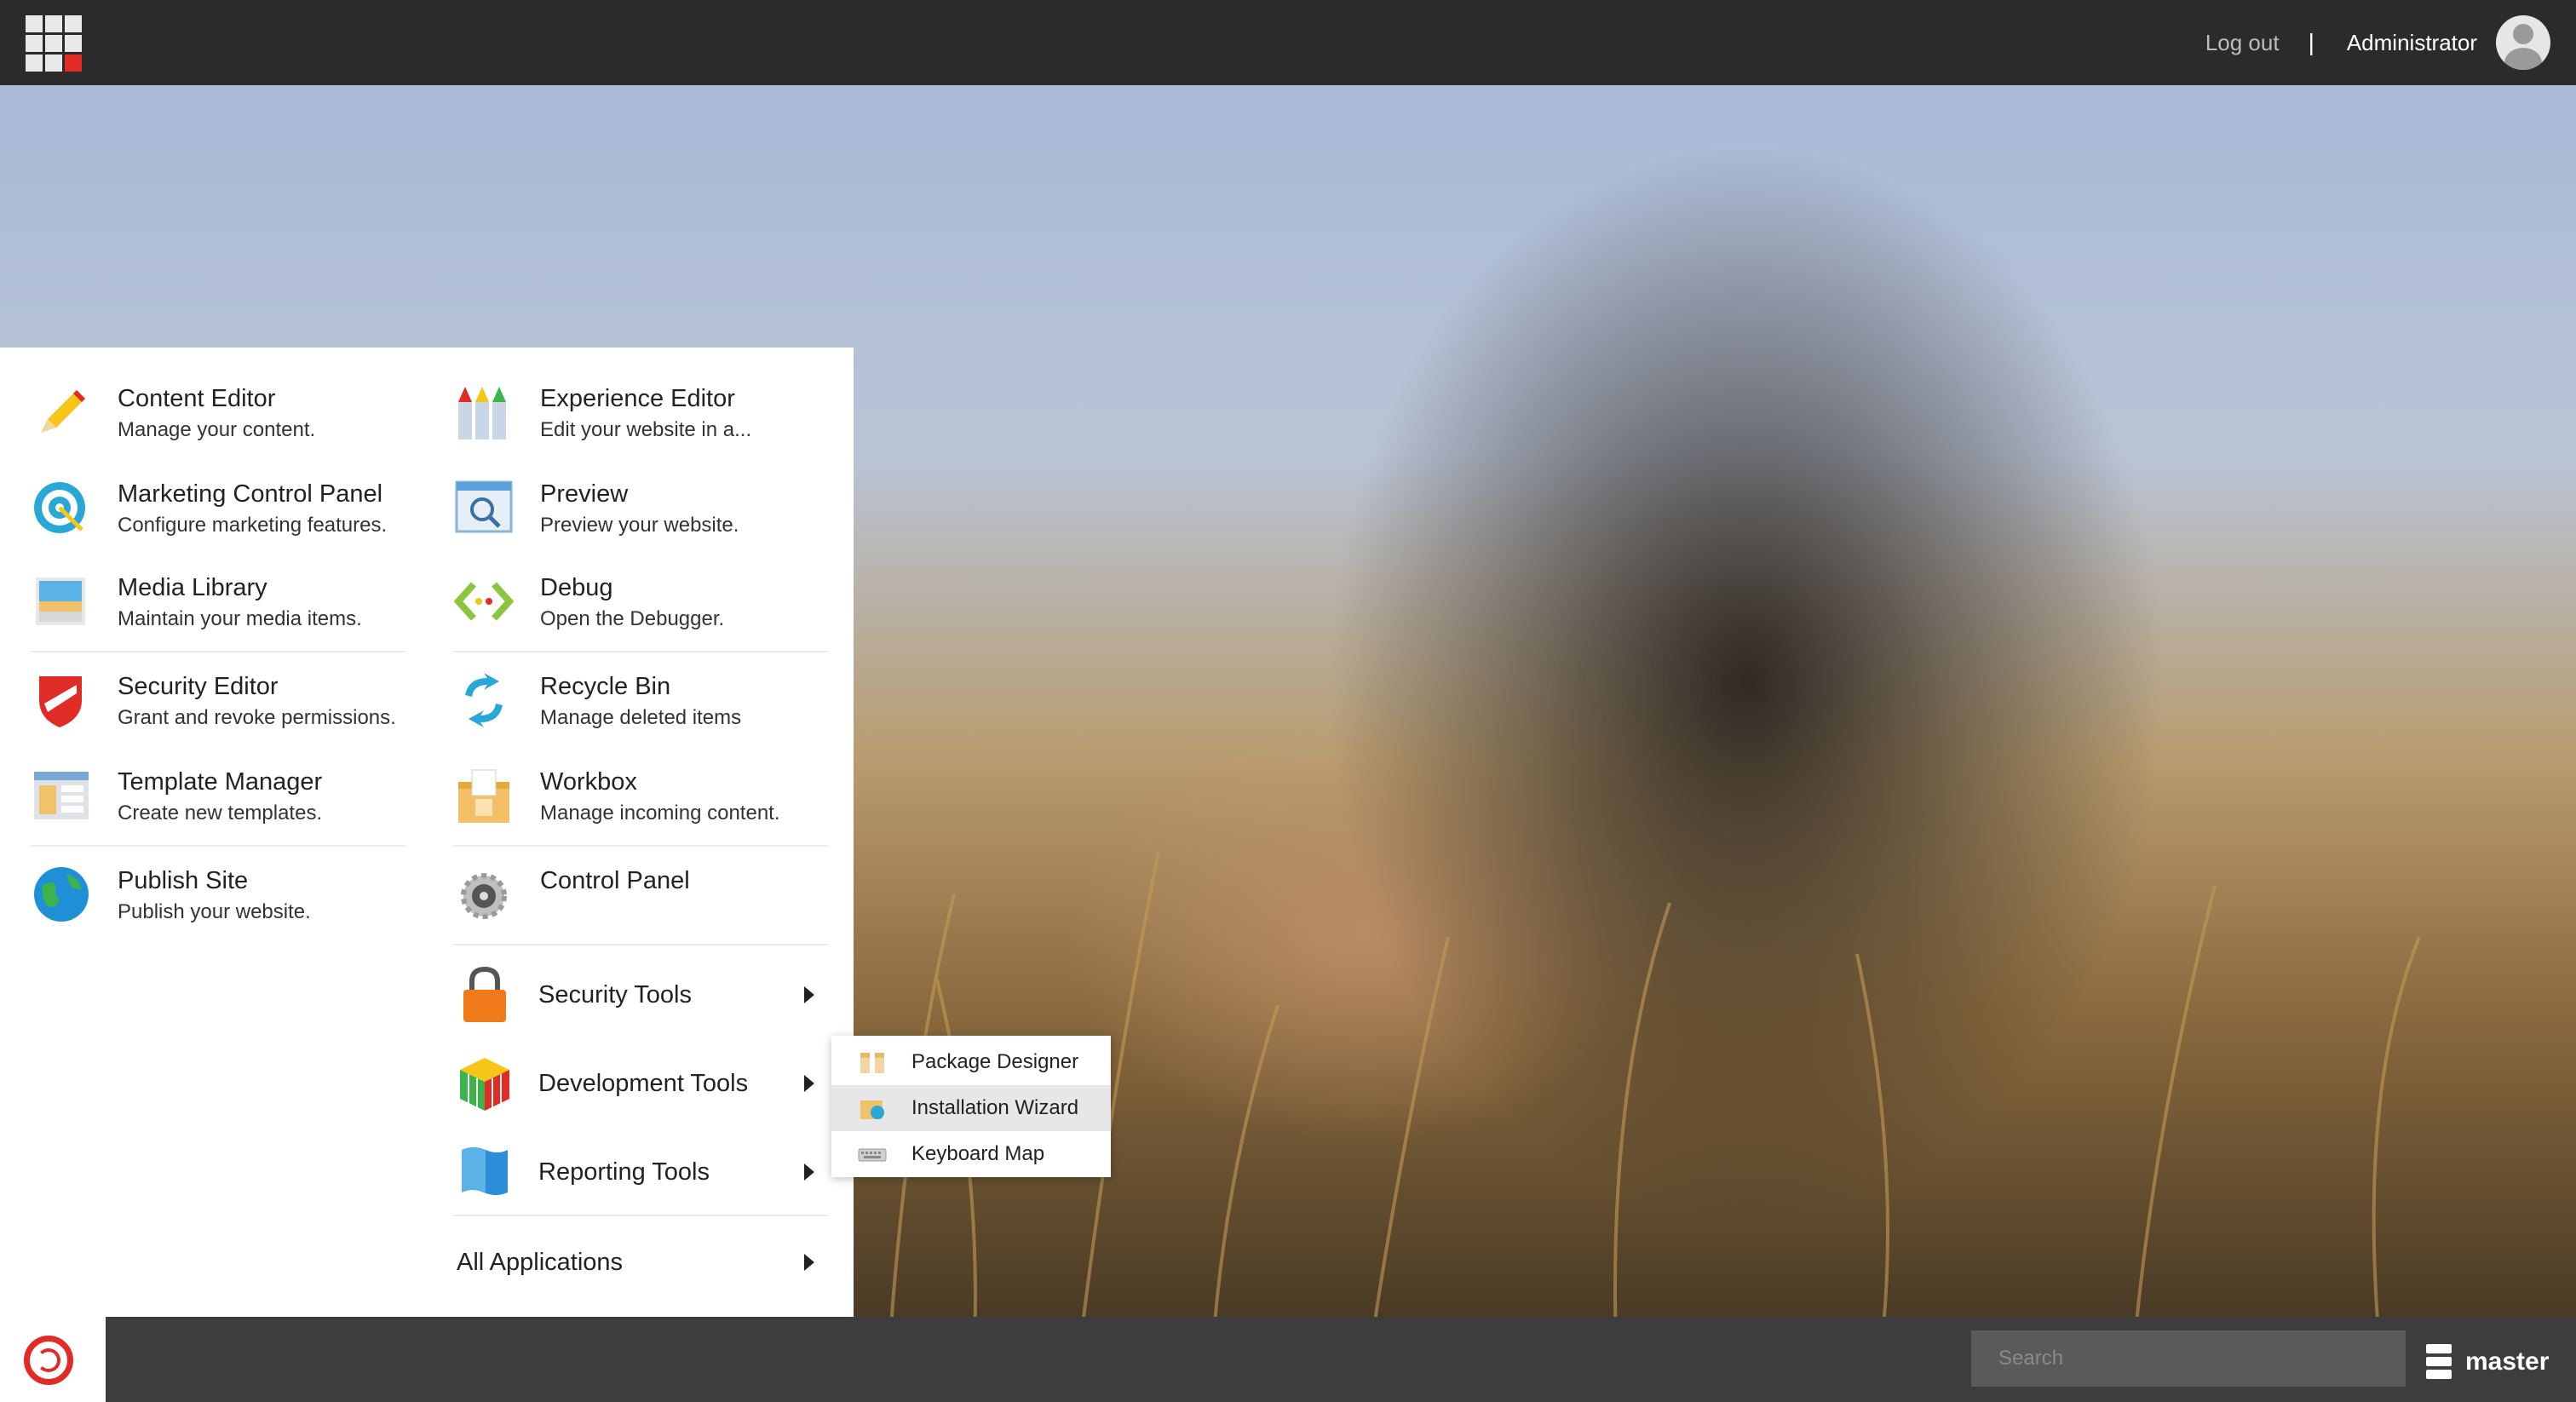  I want to click on app-description: Maintain your media items., so click(240, 618).